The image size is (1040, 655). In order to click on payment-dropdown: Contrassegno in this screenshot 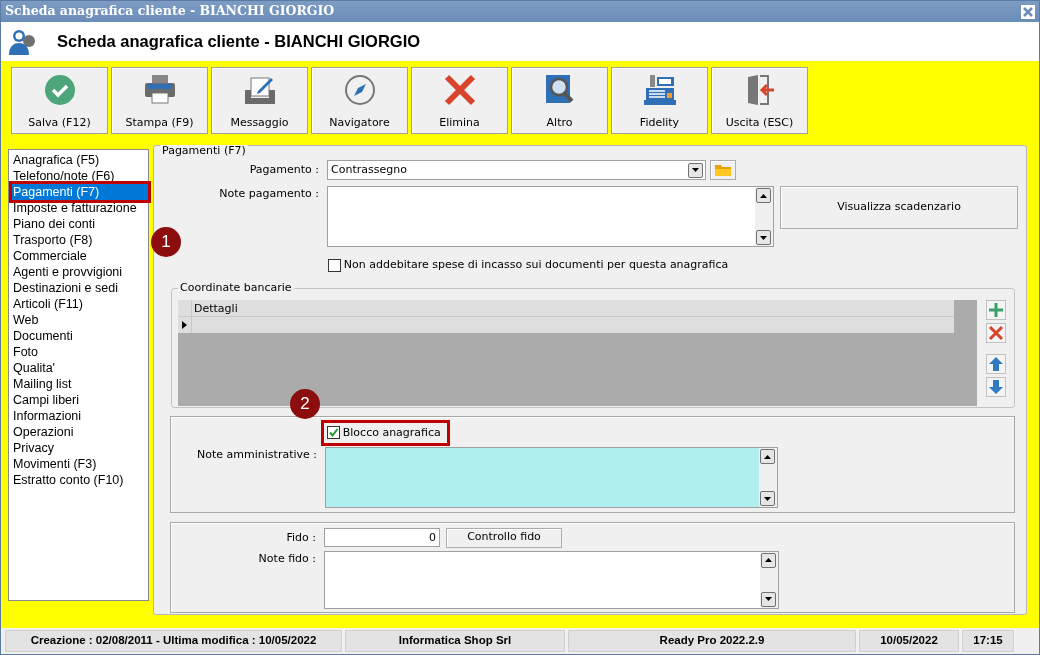, I will do `click(516, 170)`.